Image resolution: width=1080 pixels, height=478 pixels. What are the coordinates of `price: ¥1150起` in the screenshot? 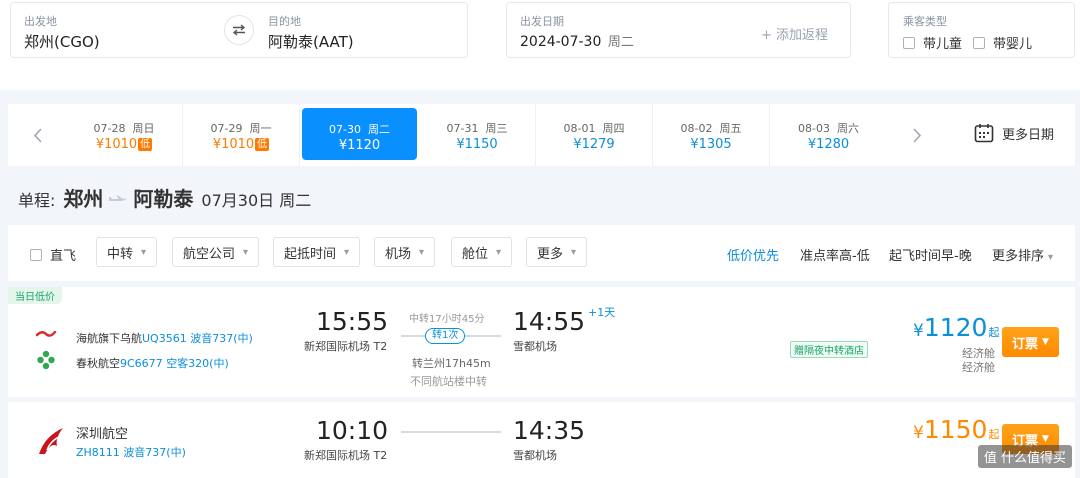 It's located at (956, 429).